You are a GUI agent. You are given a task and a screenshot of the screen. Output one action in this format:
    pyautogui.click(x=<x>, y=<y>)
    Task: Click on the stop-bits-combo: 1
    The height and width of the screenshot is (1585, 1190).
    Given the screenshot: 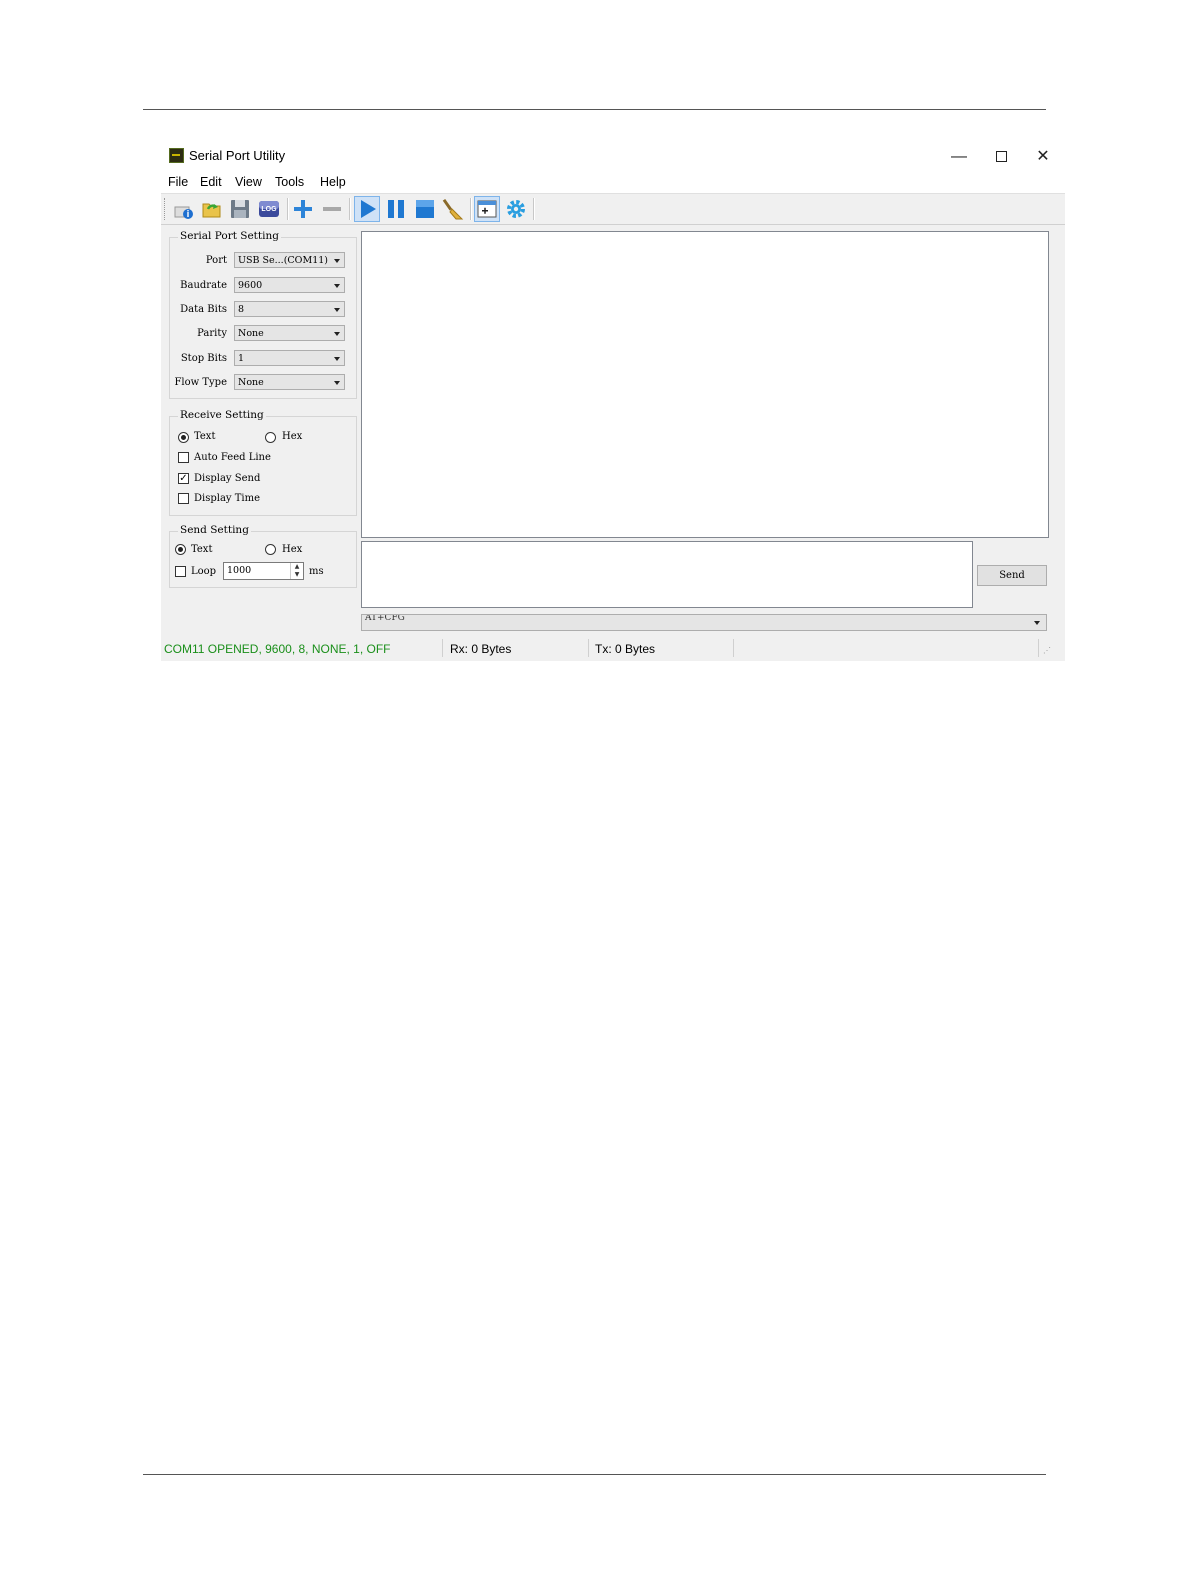 What is the action you would take?
    pyautogui.click(x=289, y=358)
    